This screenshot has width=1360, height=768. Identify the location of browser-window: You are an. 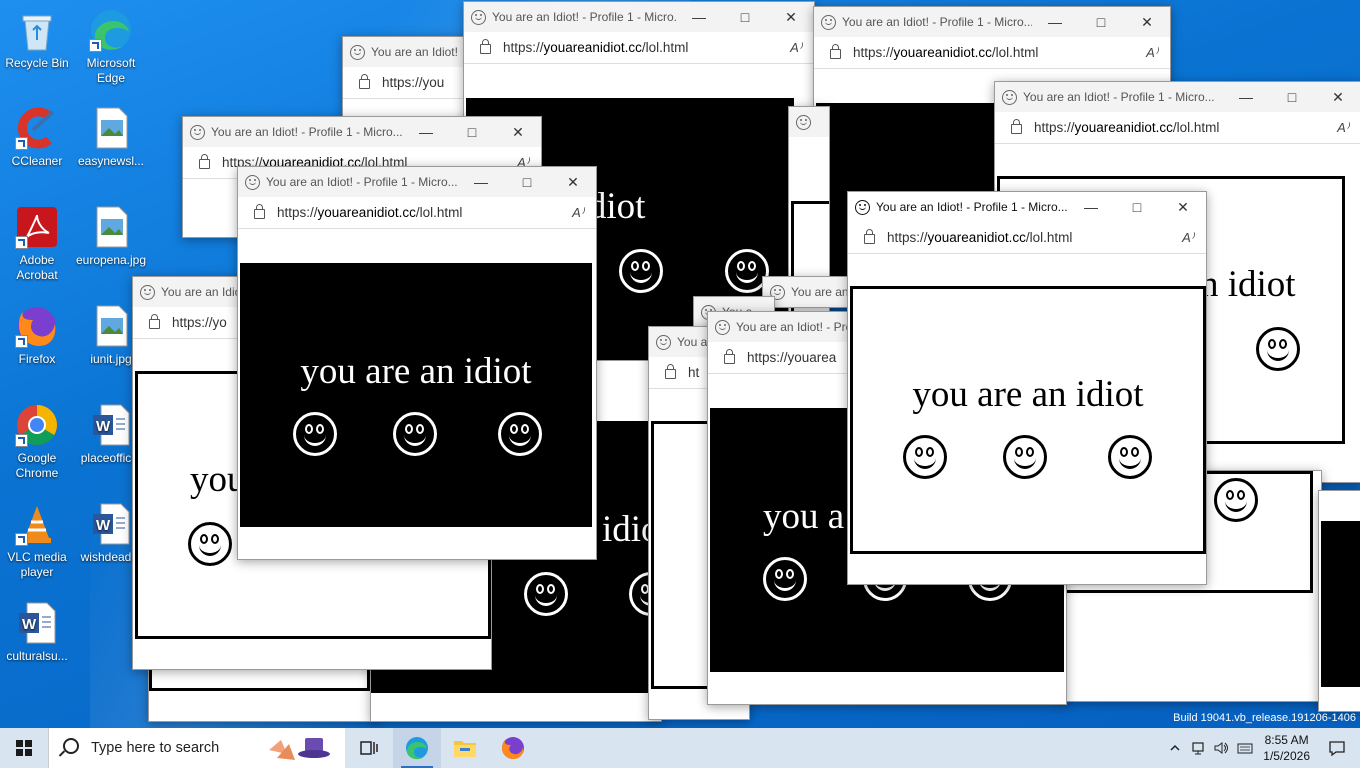
(808, 292).